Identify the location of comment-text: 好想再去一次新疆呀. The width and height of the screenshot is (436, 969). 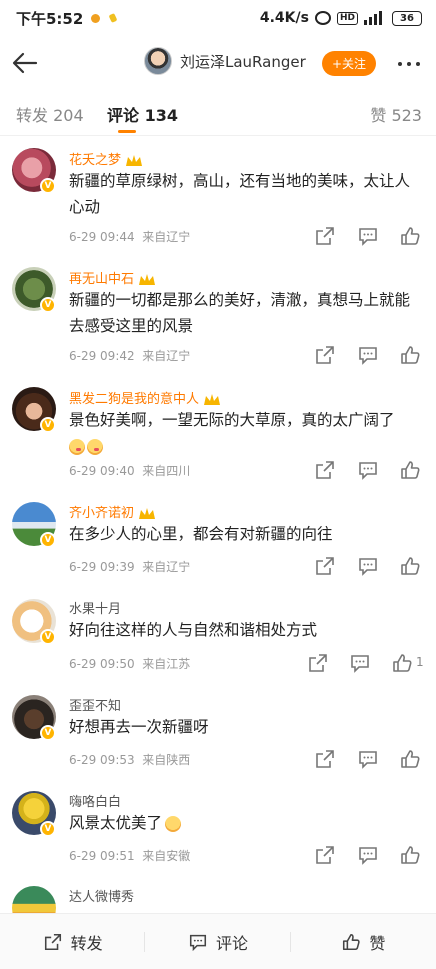
(139, 727).